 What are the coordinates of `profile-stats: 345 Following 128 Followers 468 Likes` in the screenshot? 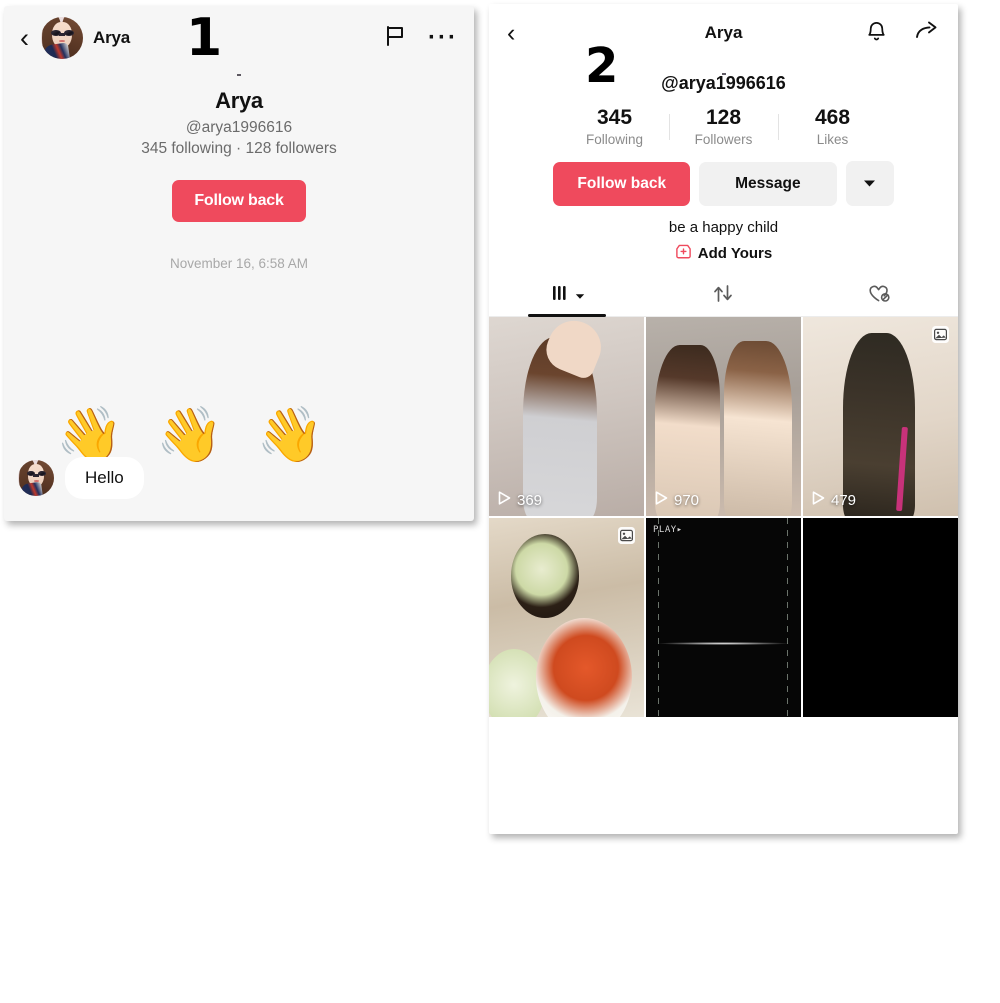 It's located at (723, 126).